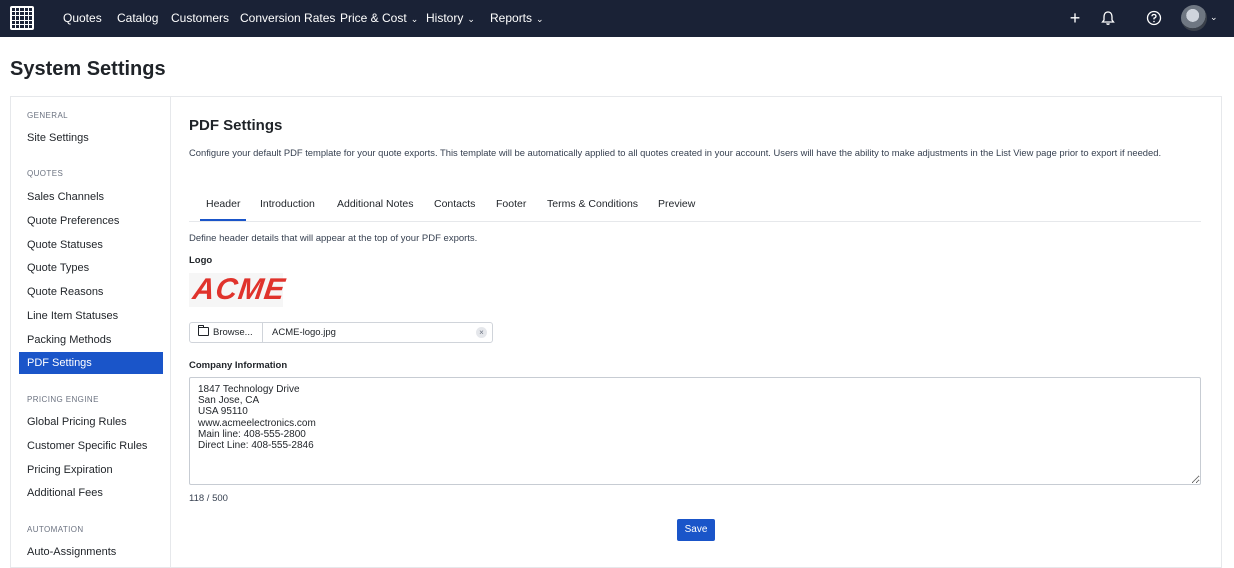  What do you see at coordinates (55, 529) in the screenshot?
I see `sidebar-section-automation: AUTOMATION` at bounding box center [55, 529].